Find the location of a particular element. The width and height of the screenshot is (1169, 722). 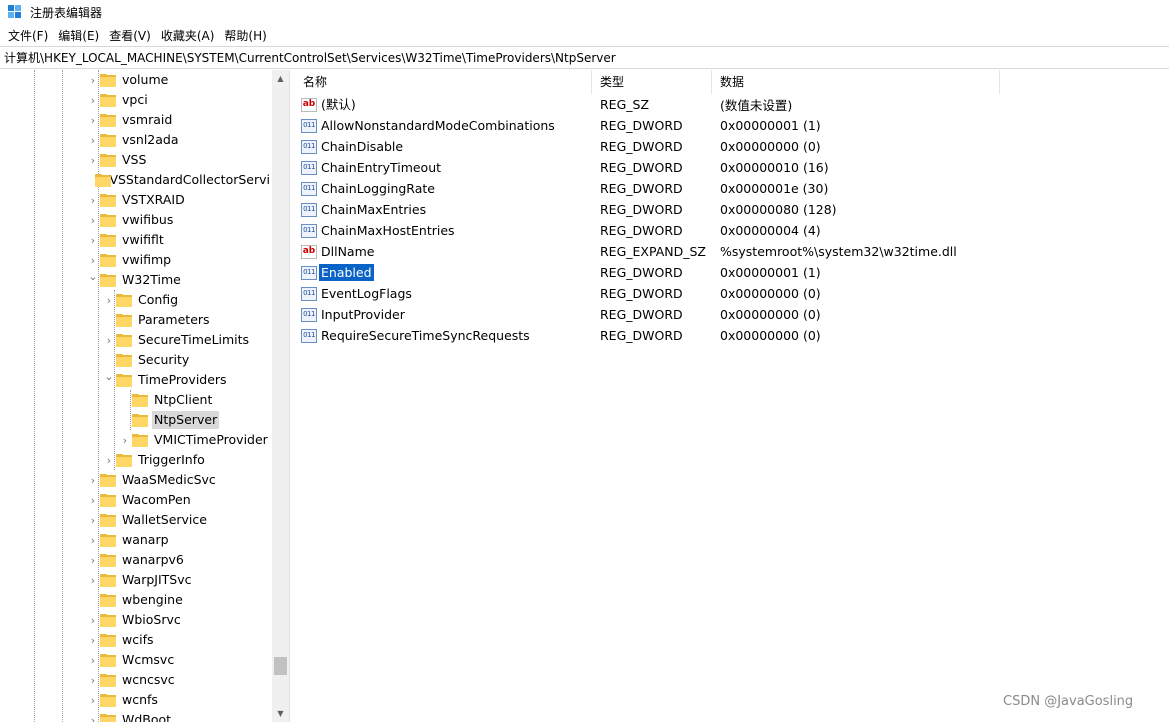

tree-item: › vwifibus is located at coordinates (136, 220).